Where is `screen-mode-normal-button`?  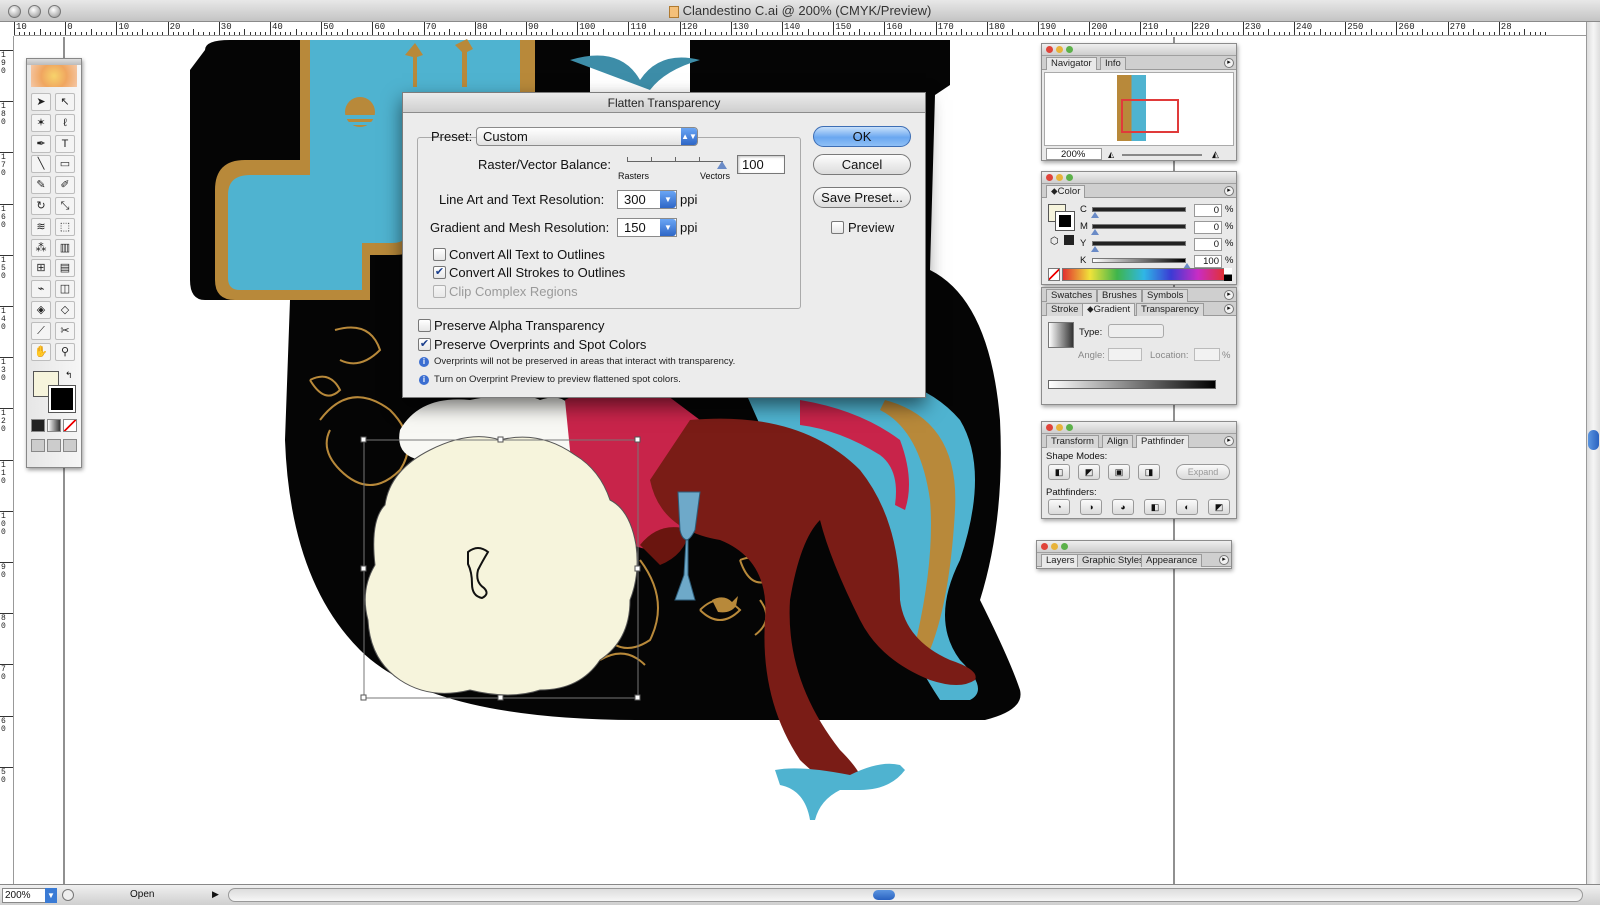
screen-mode-normal-button is located at coordinates (38, 445).